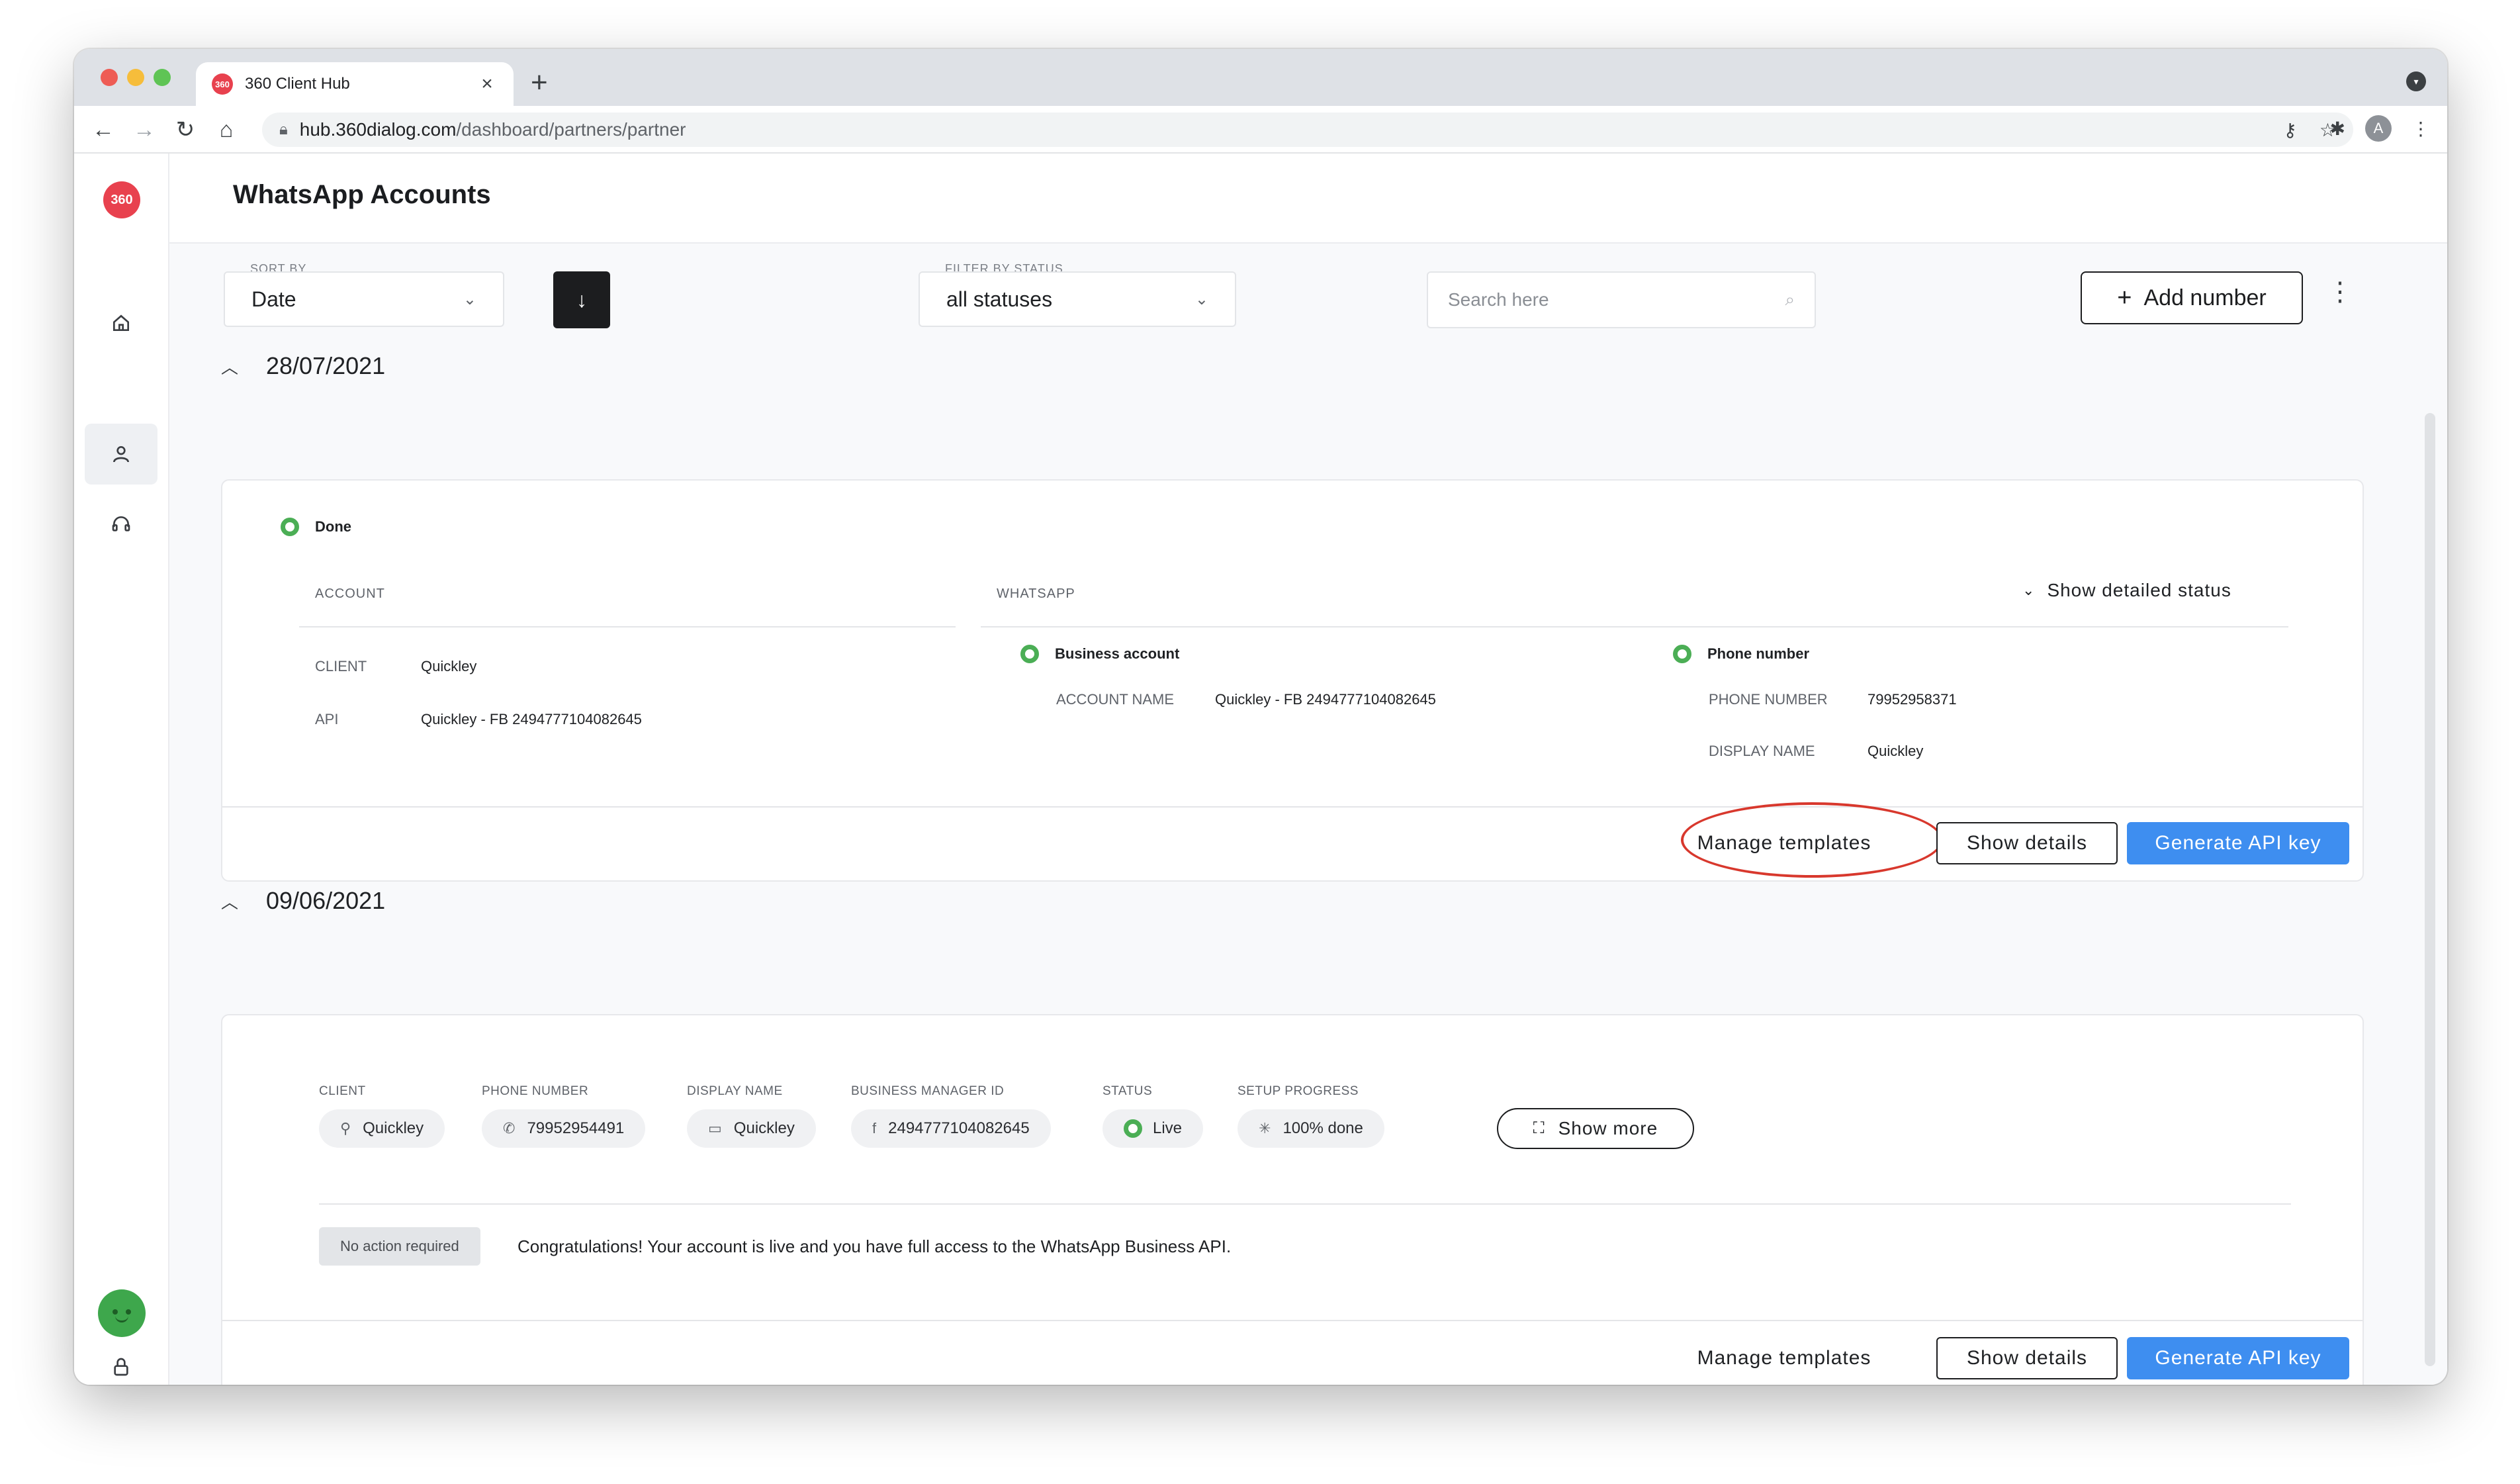 The image size is (2520, 1484). Describe the element at coordinates (764, 1128) in the screenshot. I see `display-name-chip-value: Quickley` at that location.